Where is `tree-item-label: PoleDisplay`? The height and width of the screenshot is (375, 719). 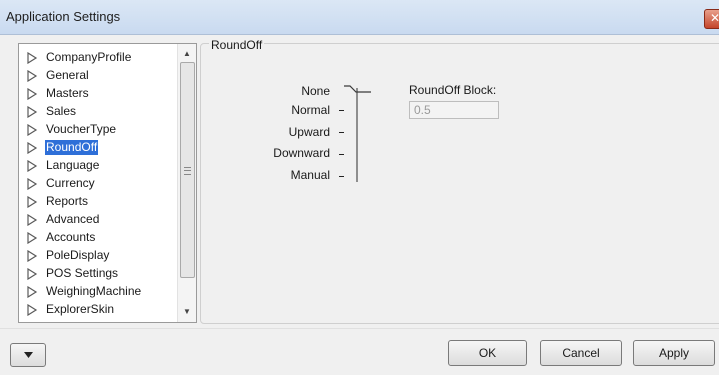
tree-item-label: PoleDisplay is located at coordinates (78, 255).